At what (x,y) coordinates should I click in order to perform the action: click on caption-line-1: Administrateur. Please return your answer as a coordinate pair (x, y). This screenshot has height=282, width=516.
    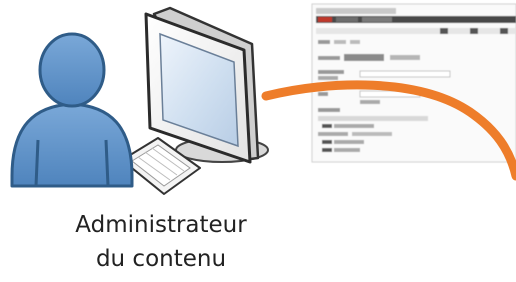
    Looking at the image, I should click on (161, 225).